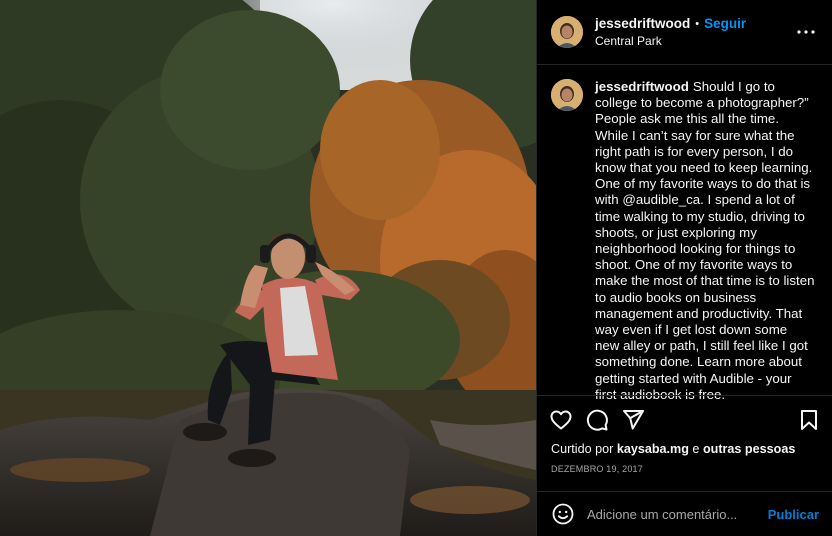  Describe the element at coordinates (694, 23) in the screenshot. I see `header-line: jessedriftwood • Seguir` at that location.